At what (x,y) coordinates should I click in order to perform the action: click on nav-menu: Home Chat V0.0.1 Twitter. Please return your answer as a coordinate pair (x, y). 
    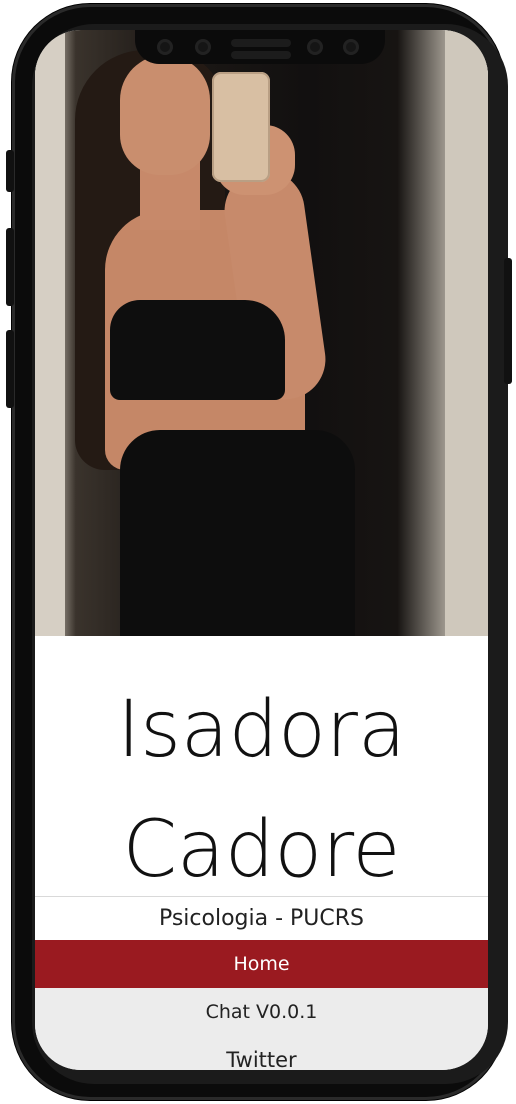
    Looking at the image, I should click on (261, 1005).